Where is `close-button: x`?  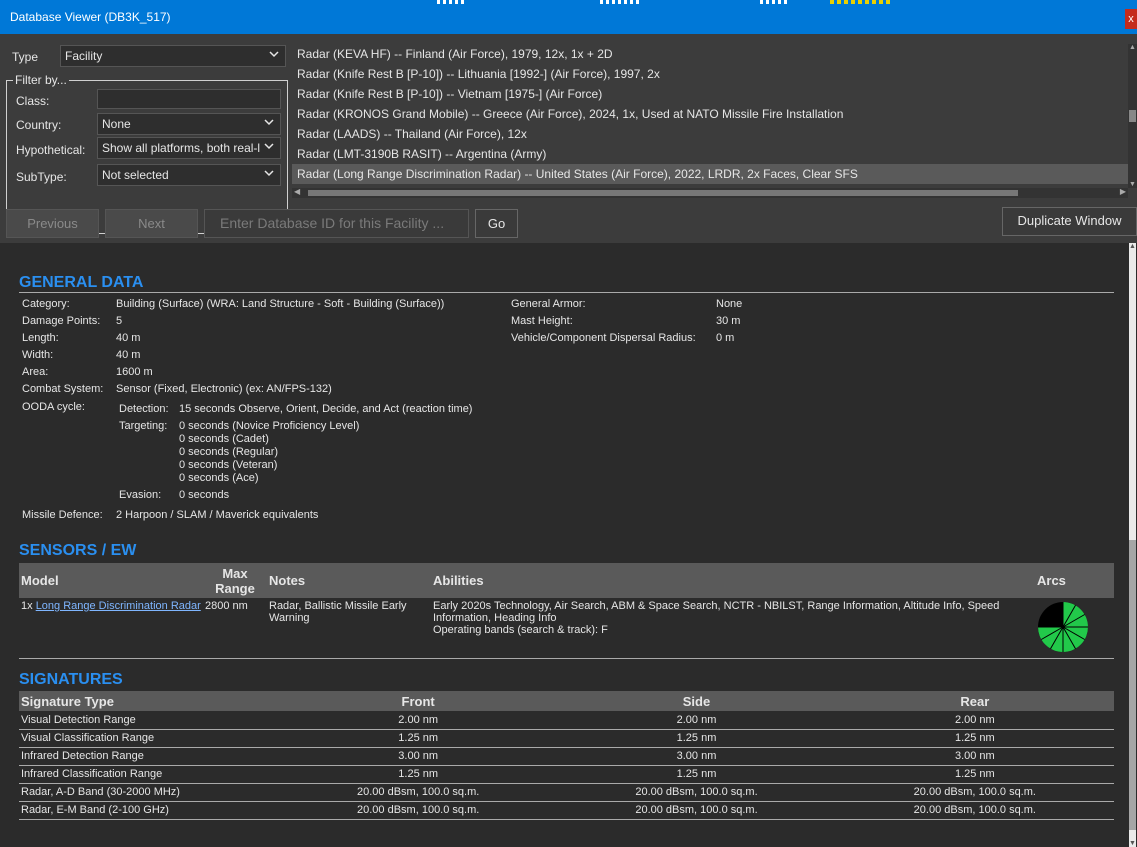 close-button: x is located at coordinates (1131, 19).